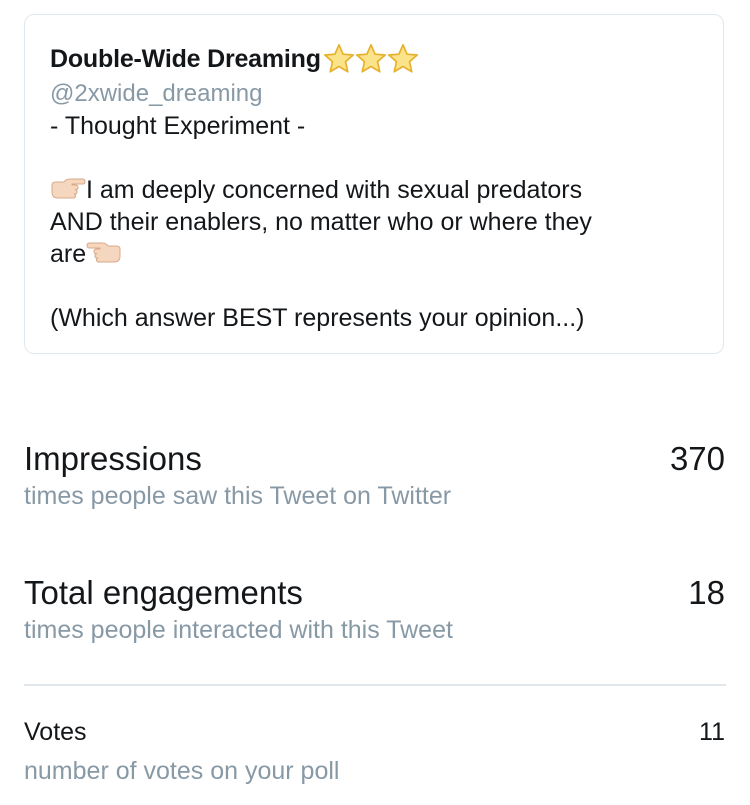 The height and width of the screenshot is (805, 750). I want to click on engagements-label: Total engagements, so click(163, 592).